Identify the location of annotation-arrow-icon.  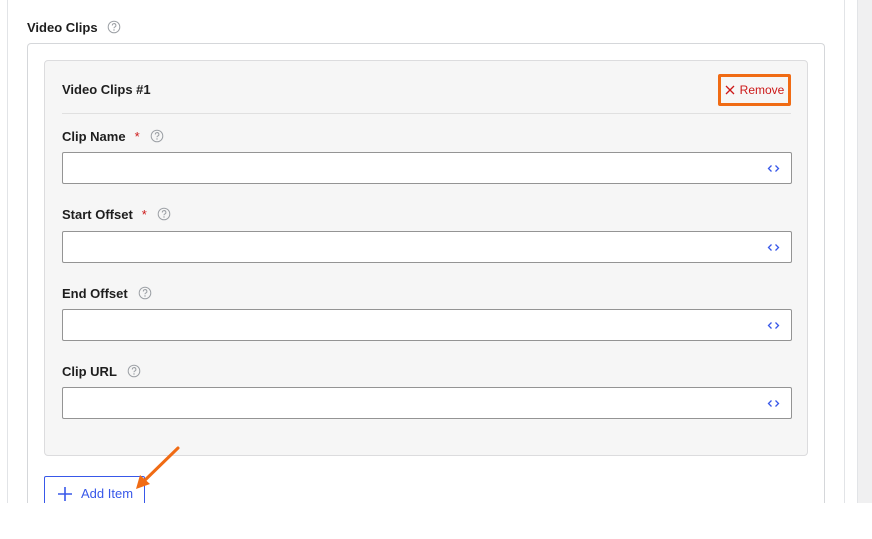
(158, 467).